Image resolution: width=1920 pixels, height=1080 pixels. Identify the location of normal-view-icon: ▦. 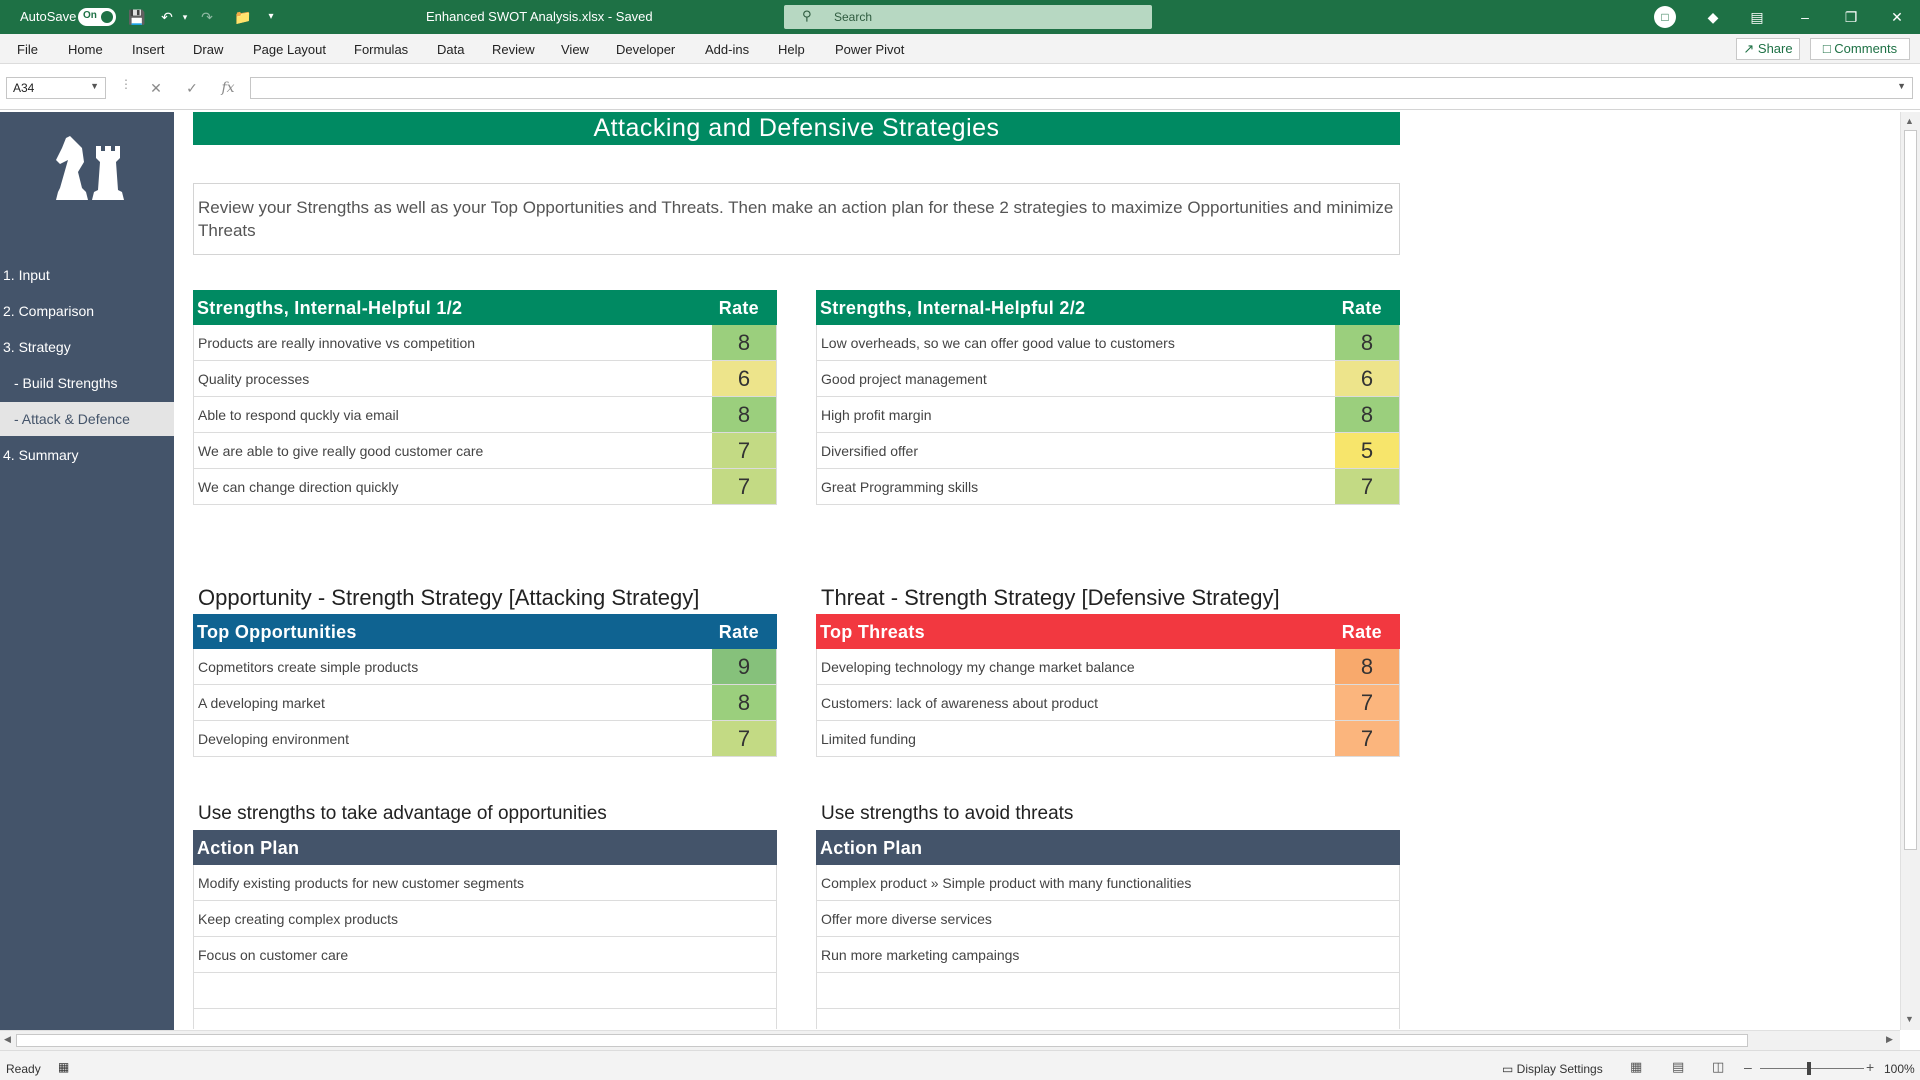
(1636, 1067).